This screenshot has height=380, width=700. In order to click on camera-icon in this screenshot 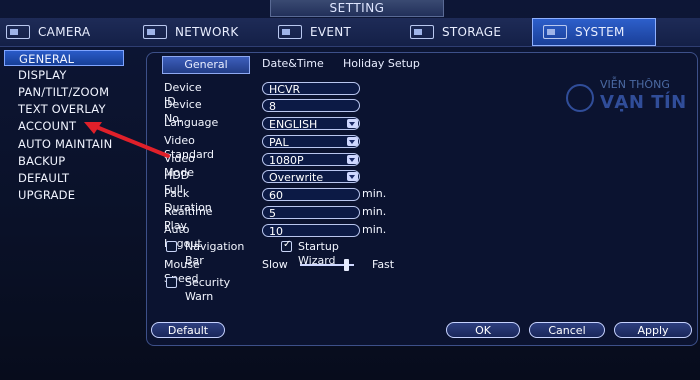, I will do `click(18, 32)`.